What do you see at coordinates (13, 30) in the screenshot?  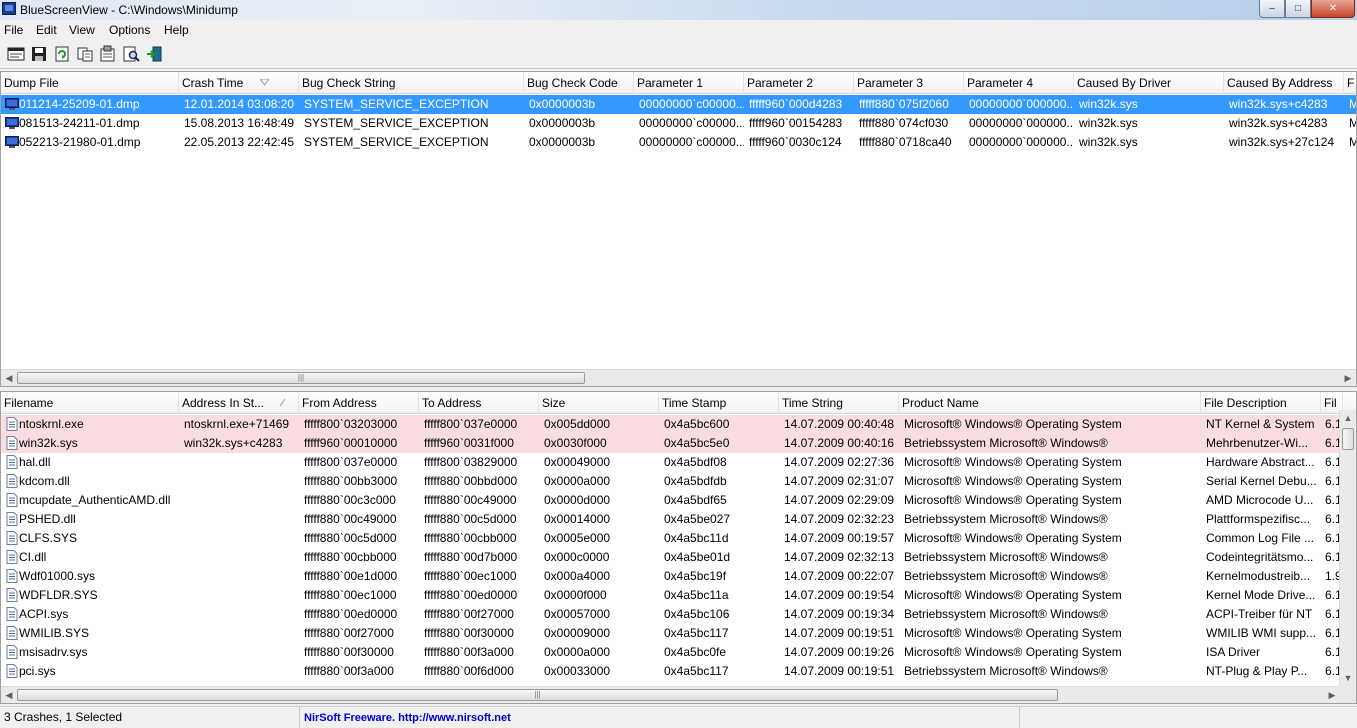 I see `menu-file: File` at bounding box center [13, 30].